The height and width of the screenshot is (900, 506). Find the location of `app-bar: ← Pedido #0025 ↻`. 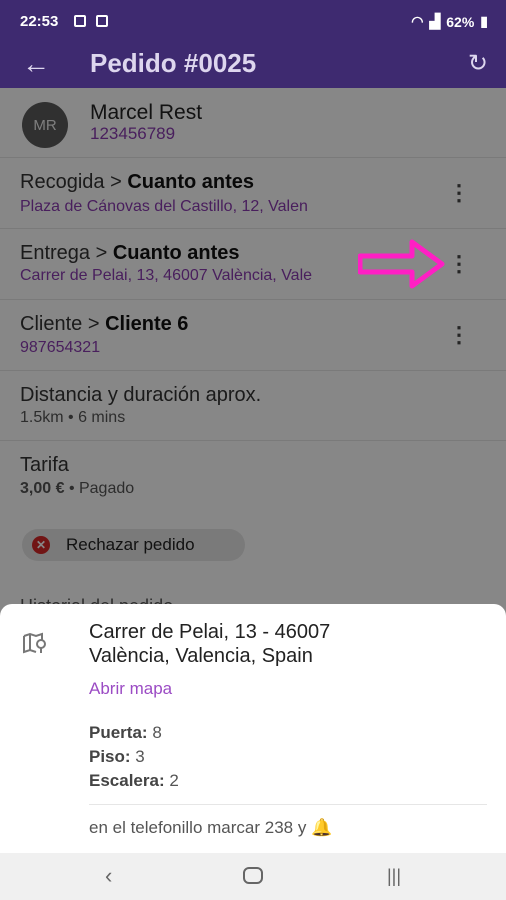

app-bar: ← Pedido #0025 ↻ is located at coordinates (253, 66).